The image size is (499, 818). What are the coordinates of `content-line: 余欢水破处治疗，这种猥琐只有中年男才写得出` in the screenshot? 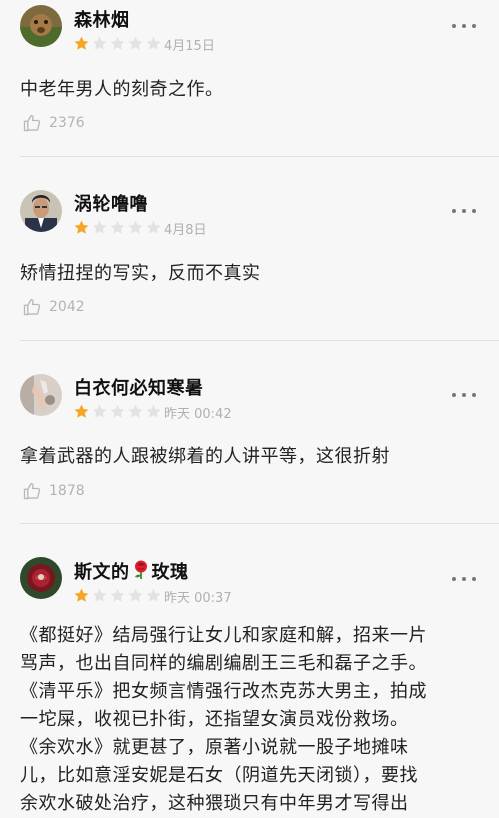 It's located at (214, 803).